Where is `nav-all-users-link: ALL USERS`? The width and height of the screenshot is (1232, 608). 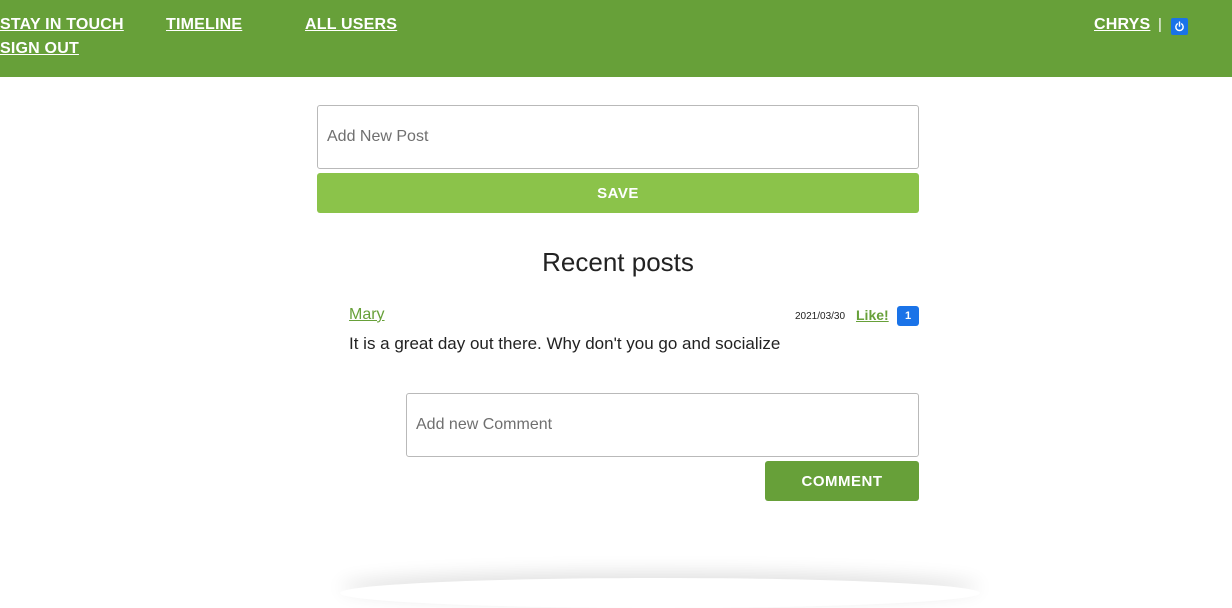
nav-all-users-link: ALL USERS is located at coordinates (351, 25).